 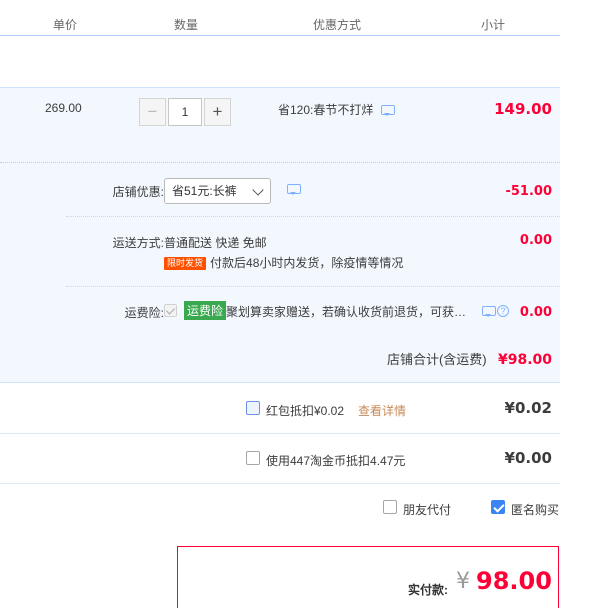 I want to click on insurance-checkbox, so click(x=170, y=310).